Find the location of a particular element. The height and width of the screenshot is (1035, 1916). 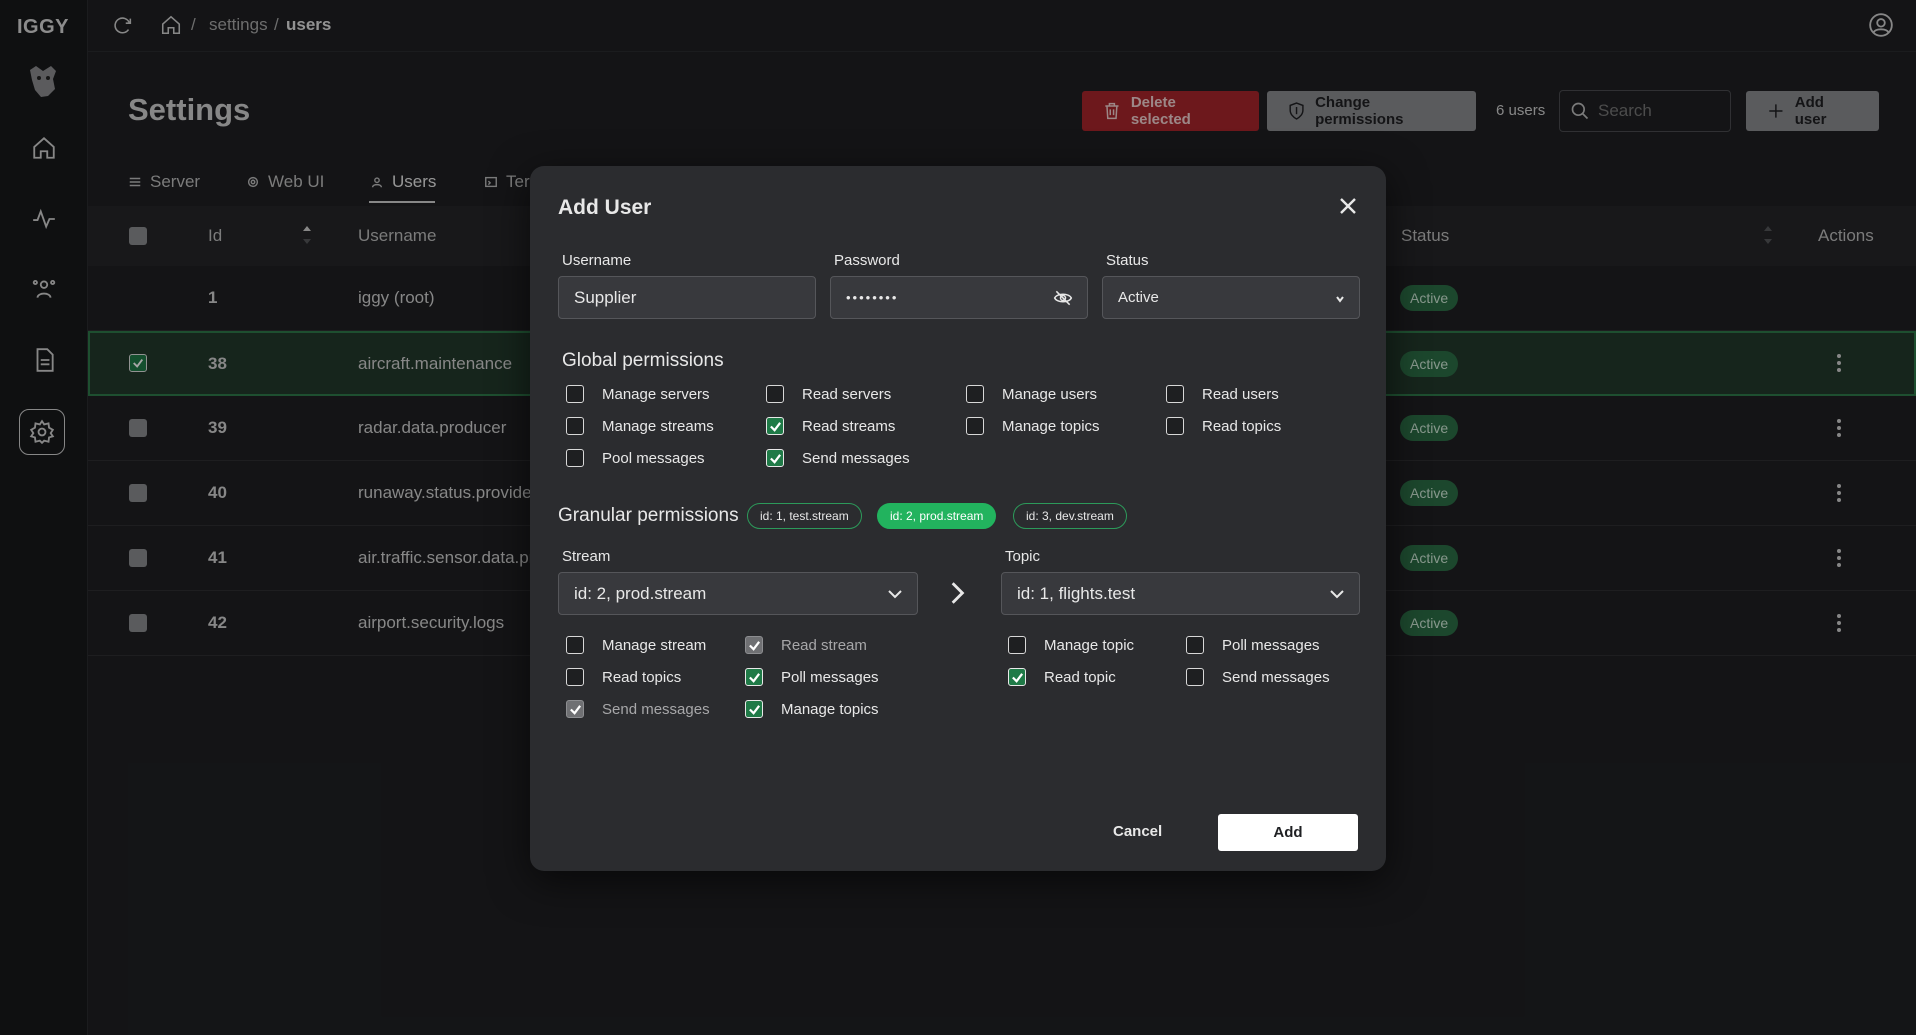

permission-label: Manage stream is located at coordinates (654, 645).